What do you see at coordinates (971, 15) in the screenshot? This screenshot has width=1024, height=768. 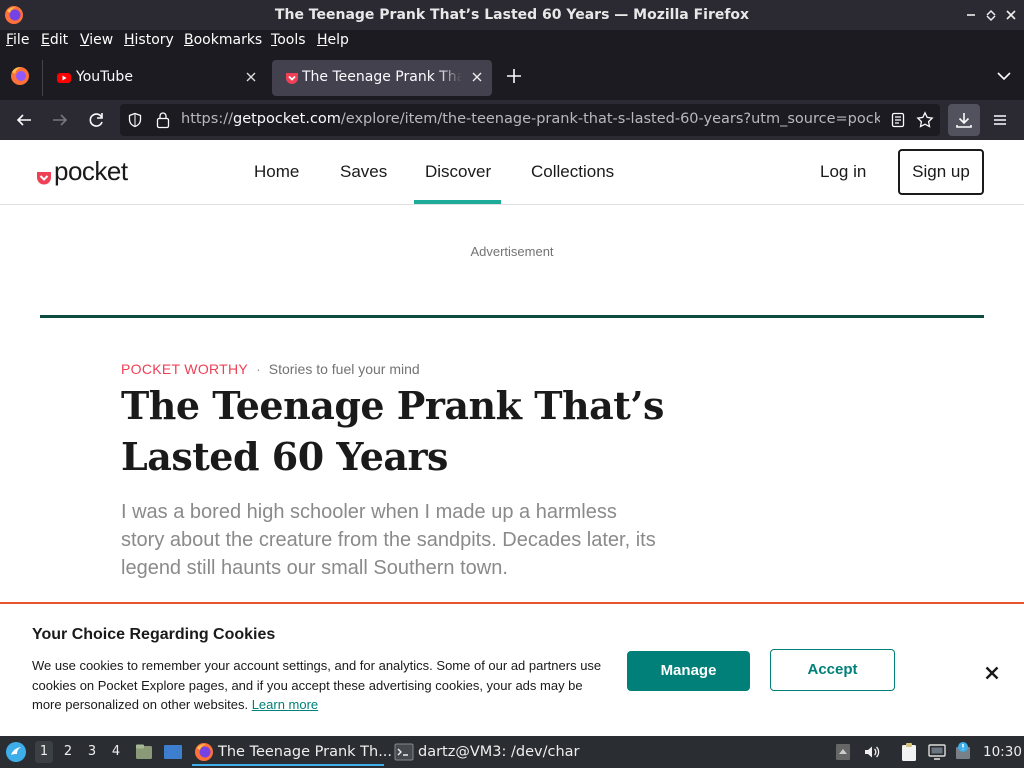 I see `minimize-icon` at bounding box center [971, 15].